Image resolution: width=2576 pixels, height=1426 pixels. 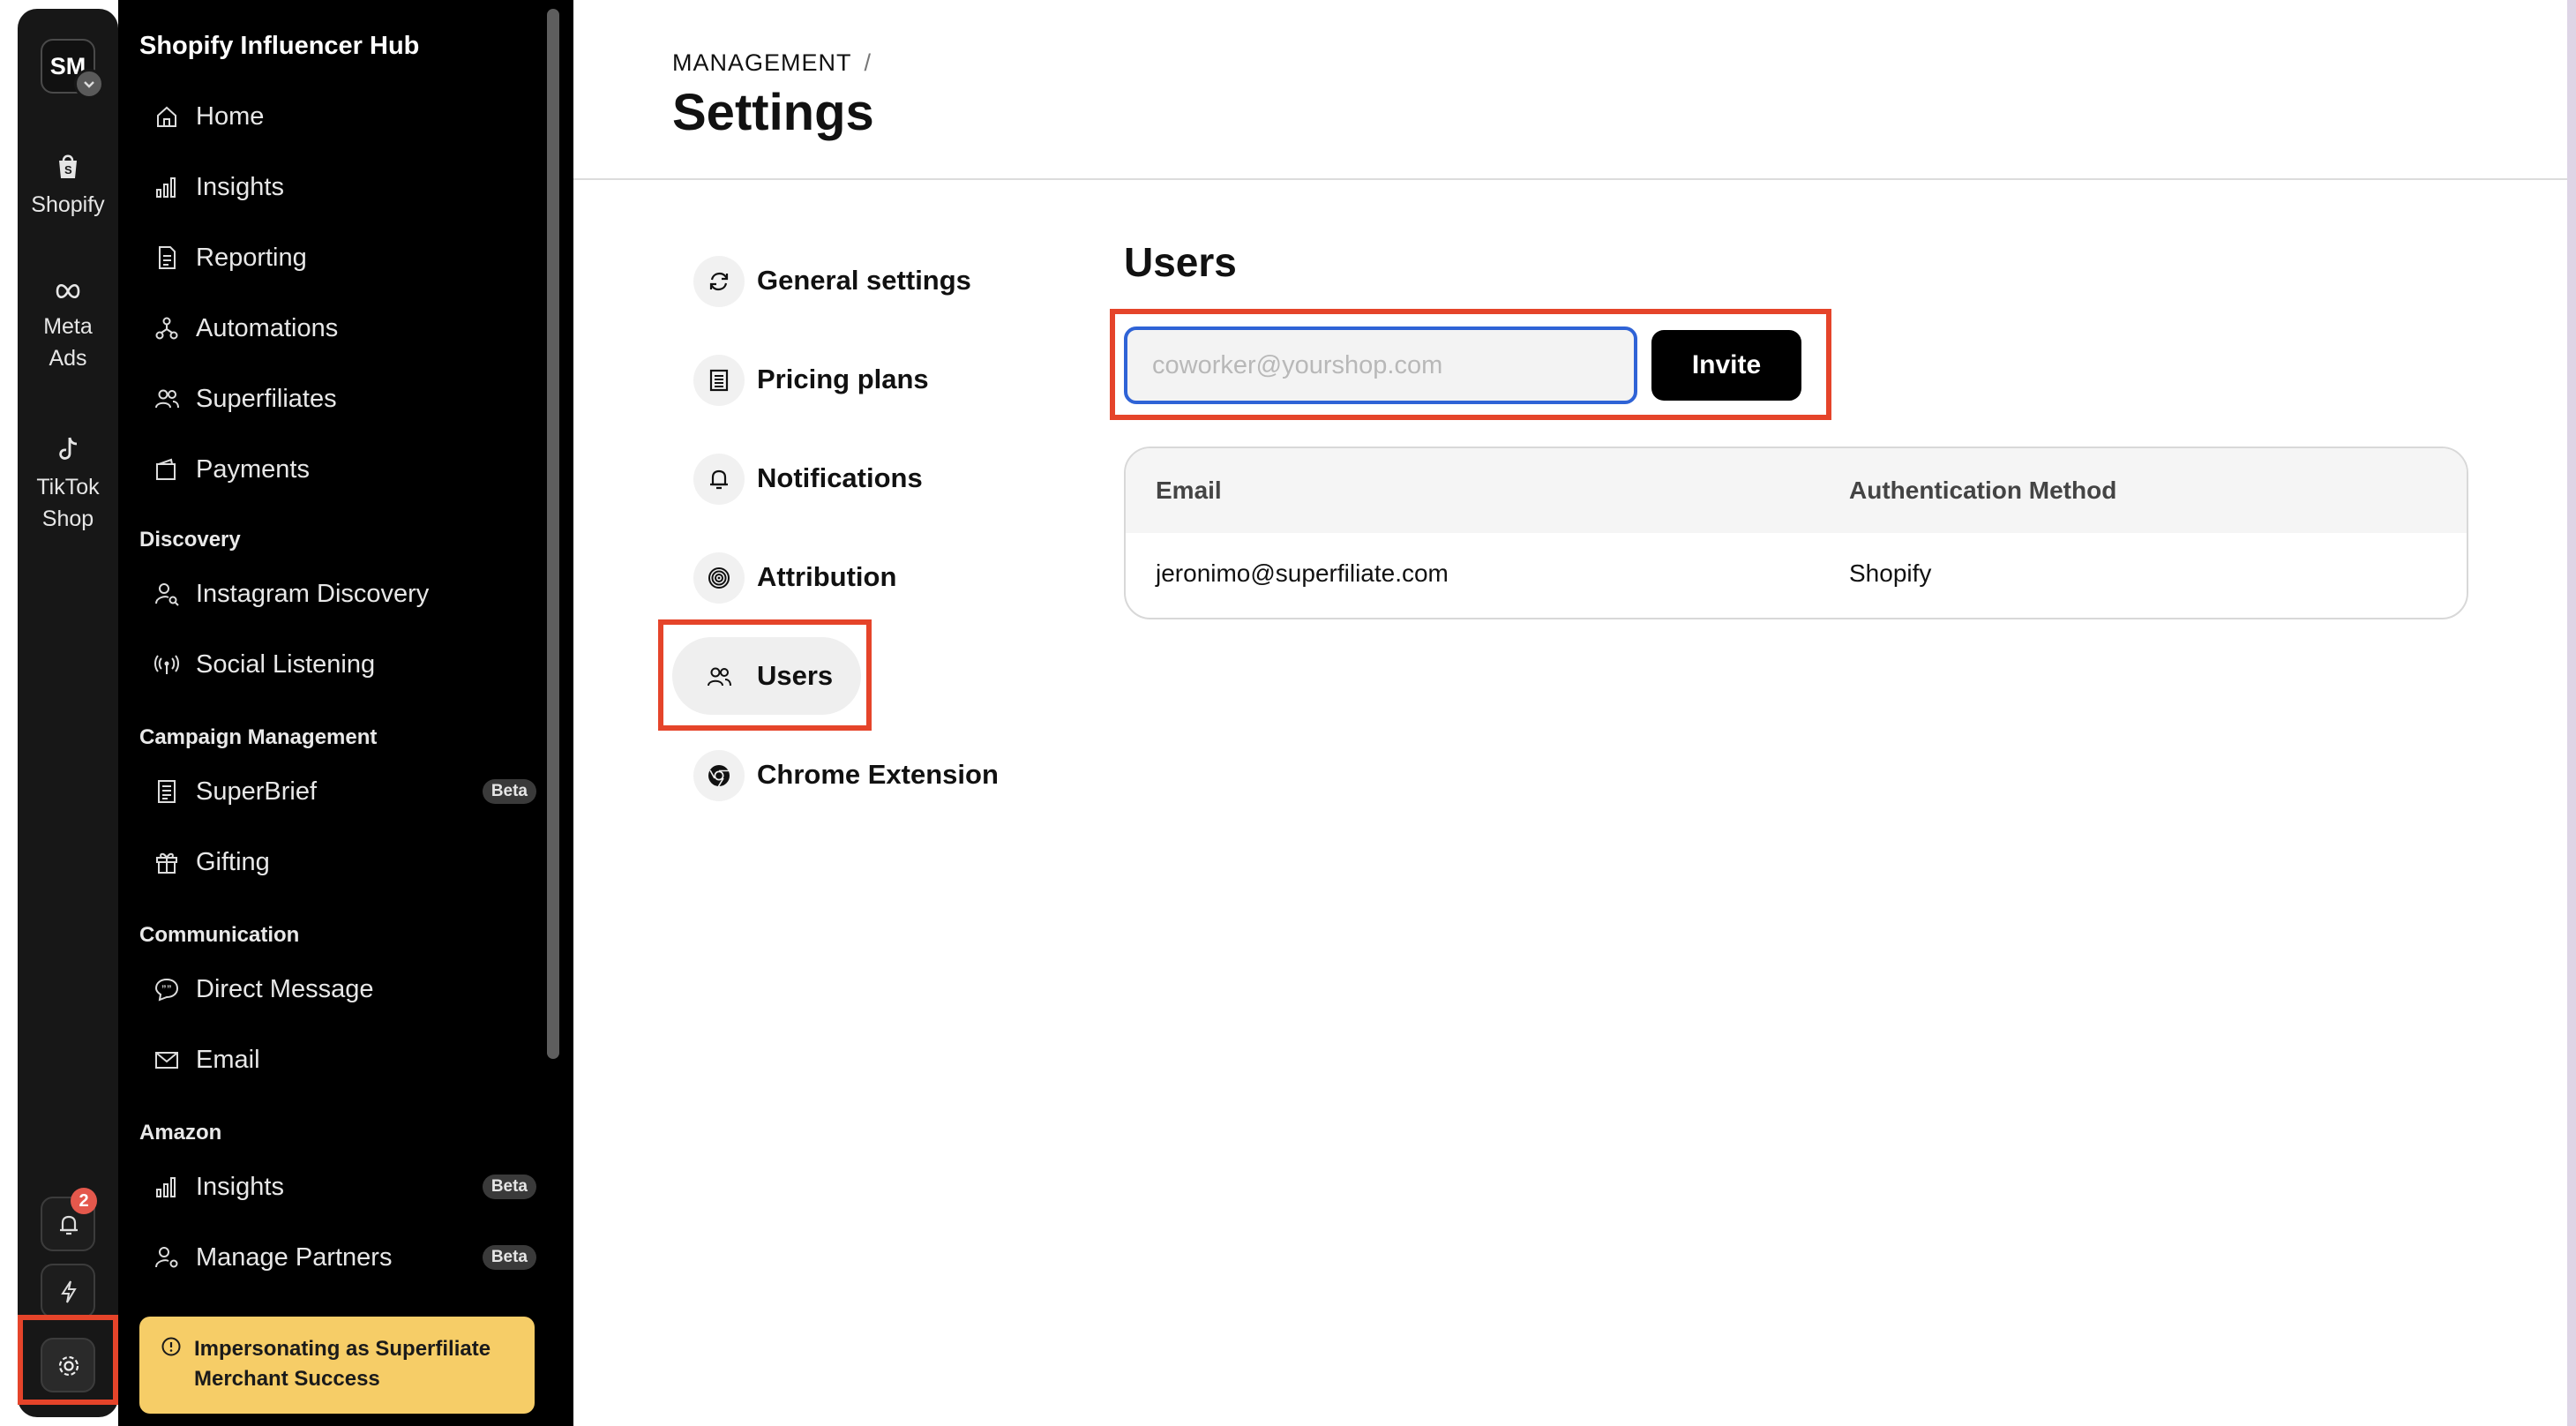 What do you see at coordinates (166, 469) in the screenshot?
I see `wallet-icon` at bounding box center [166, 469].